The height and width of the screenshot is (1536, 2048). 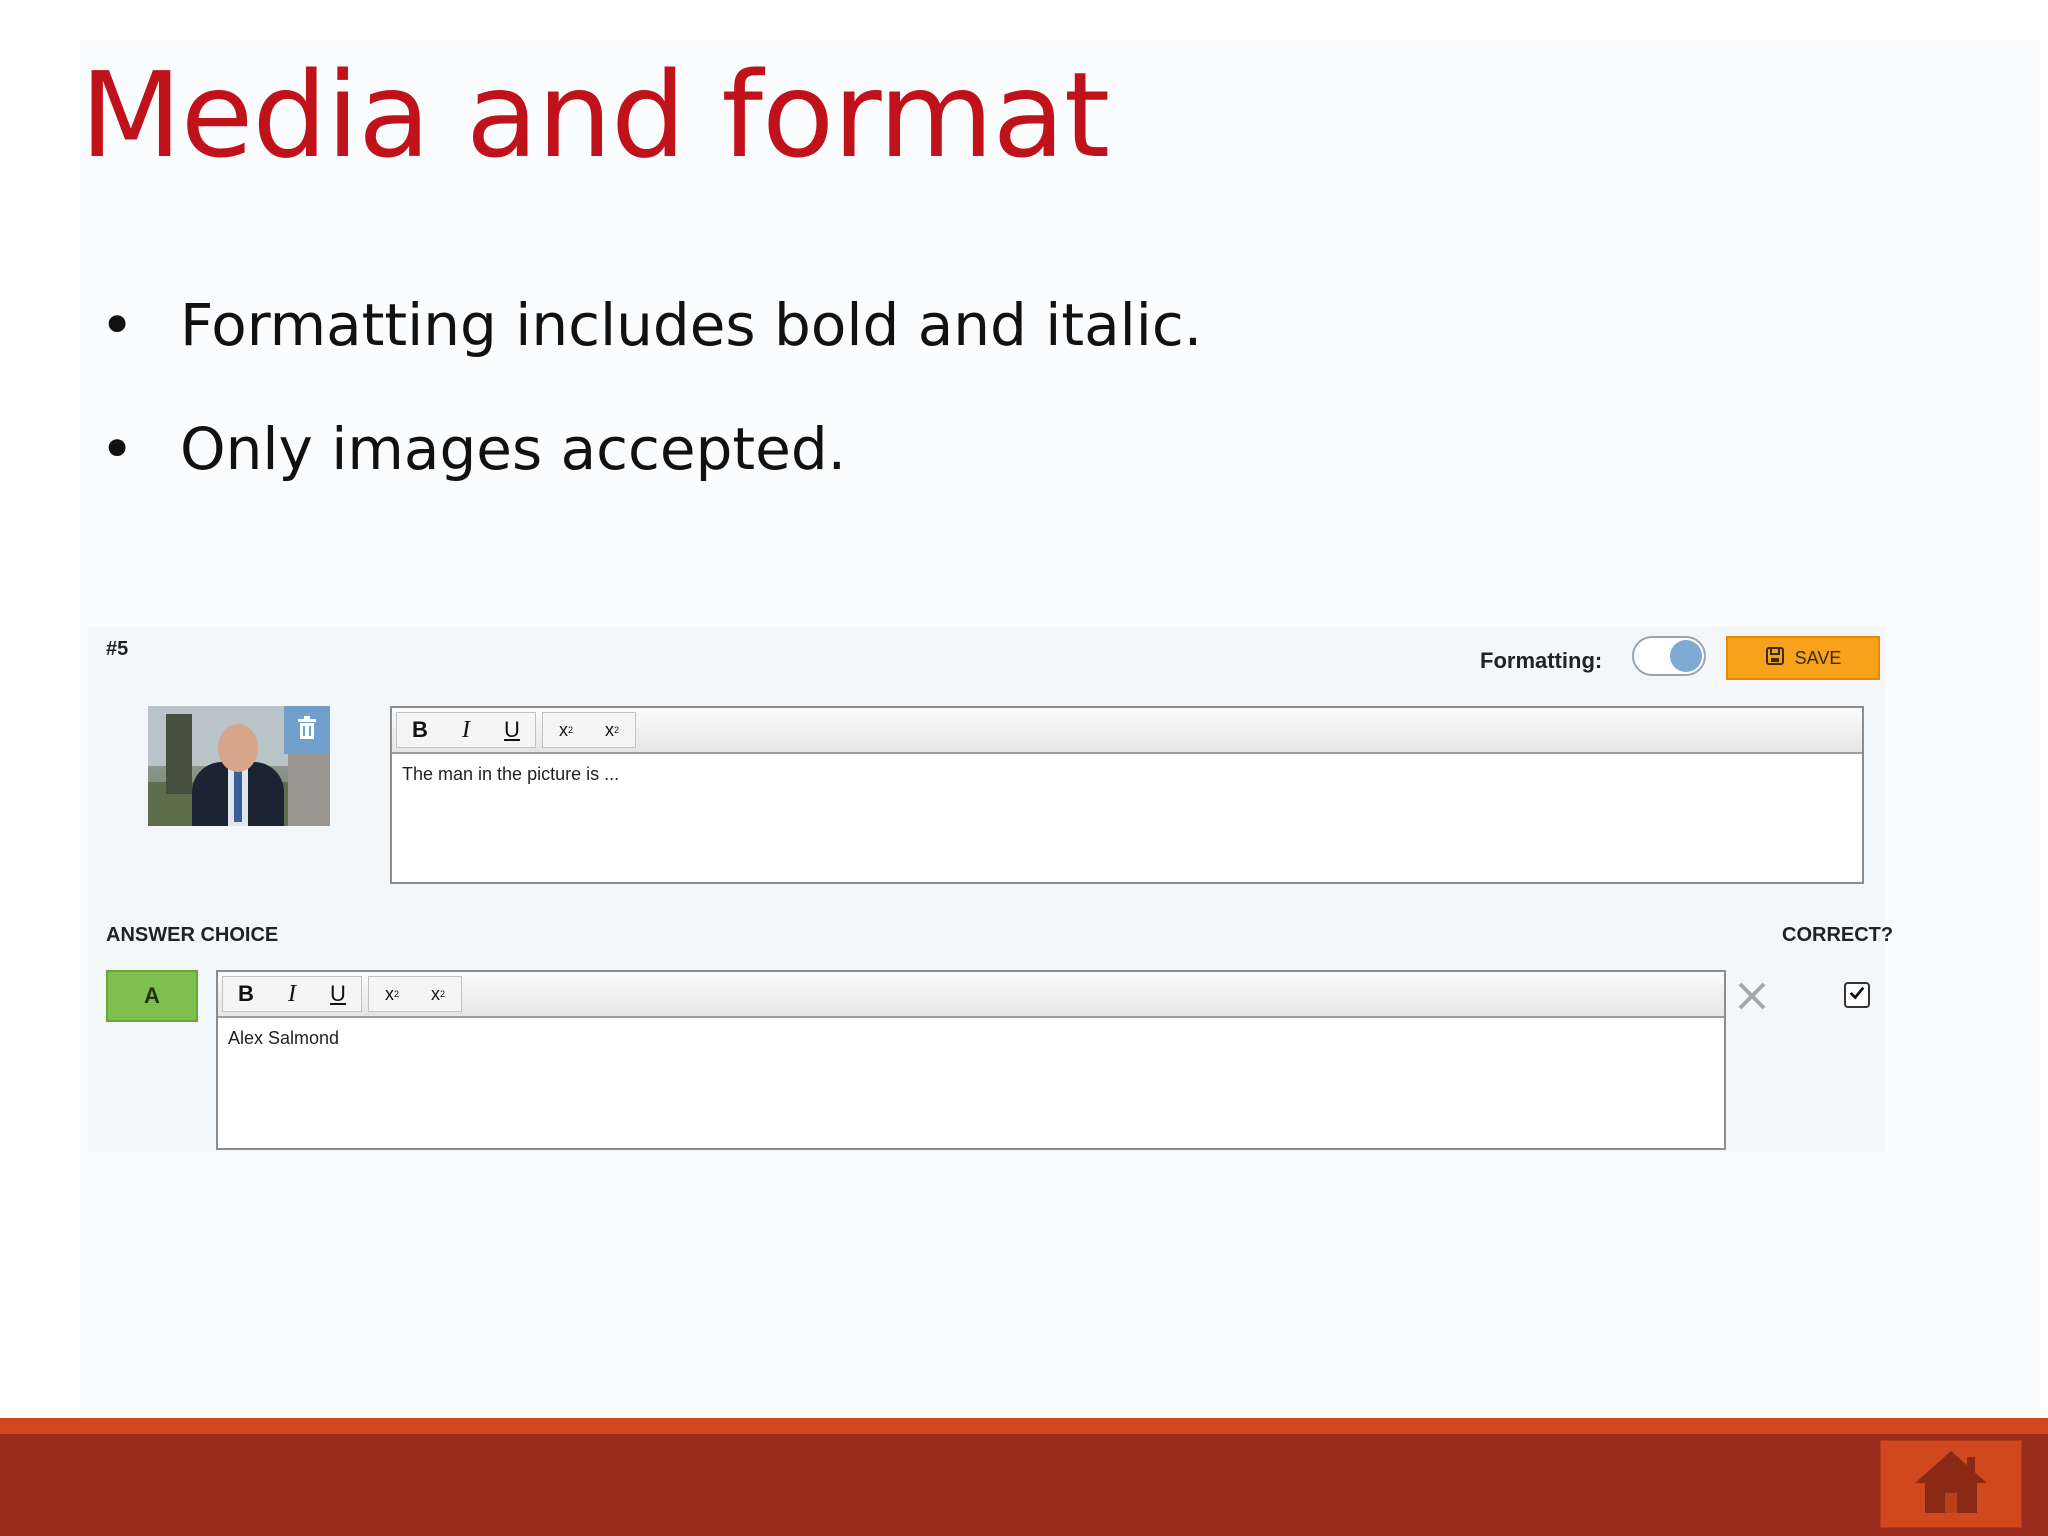 What do you see at coordinates (1686, 656) in the screenshot?
I see `toggle-knob` at bounding box center [1686, 656].